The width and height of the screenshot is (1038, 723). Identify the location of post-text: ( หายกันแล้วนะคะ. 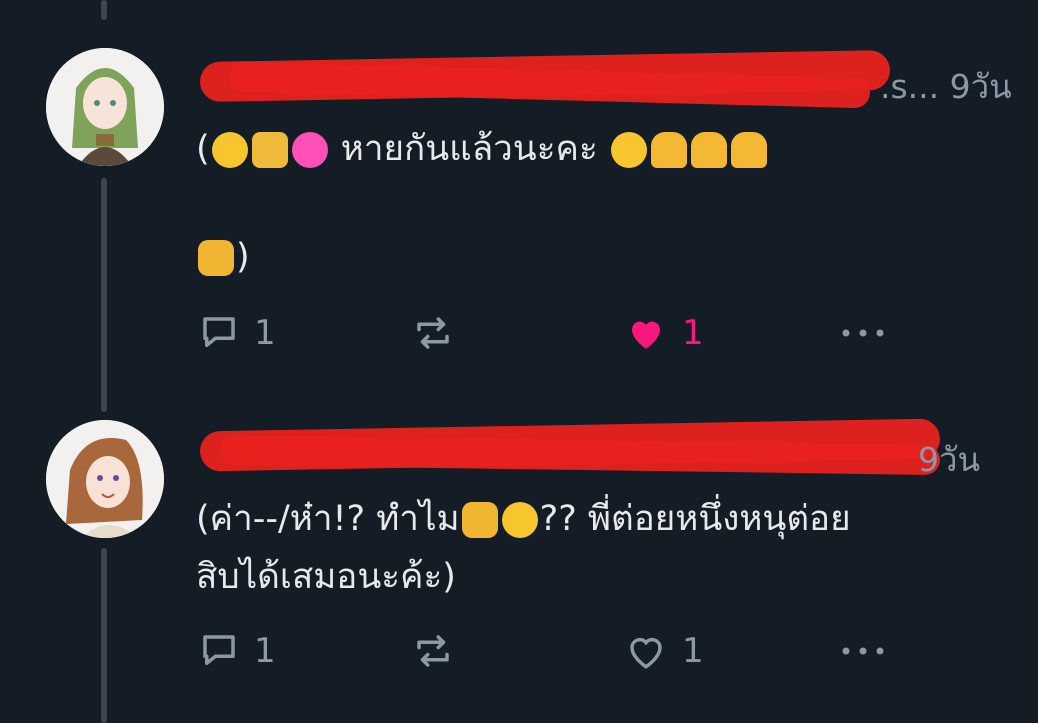
(482, 149).